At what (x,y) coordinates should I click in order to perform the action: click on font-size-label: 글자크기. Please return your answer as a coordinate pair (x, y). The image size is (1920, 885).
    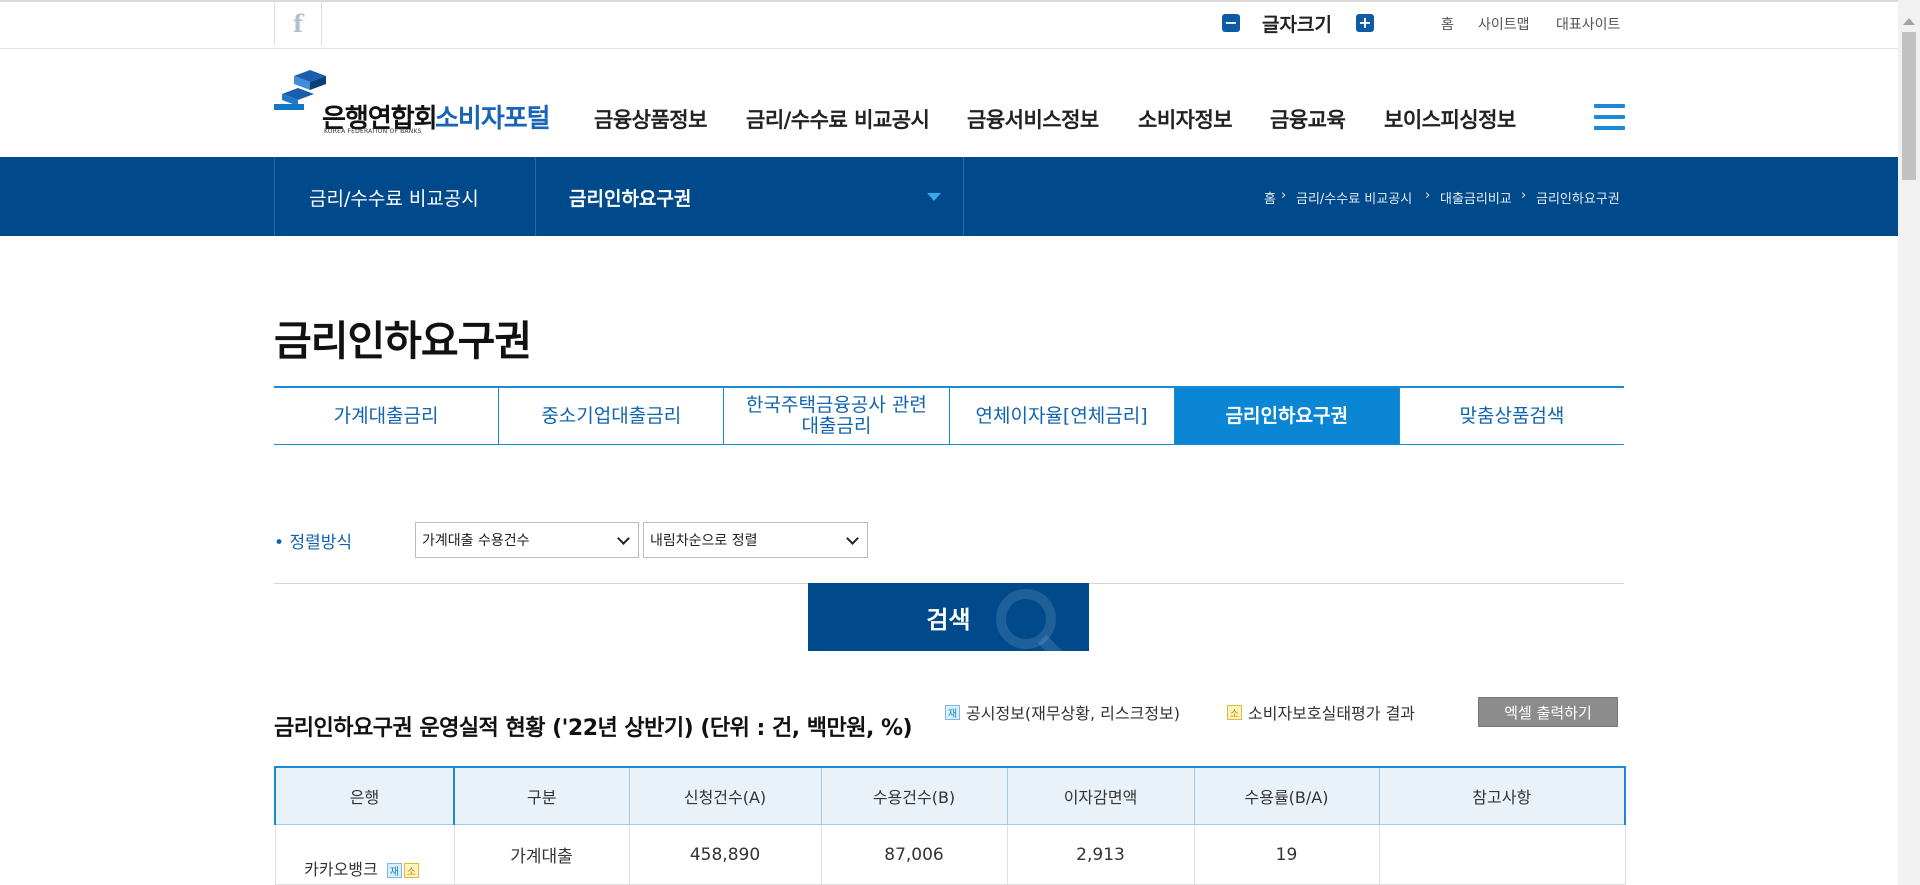
    Looking at the image, I should click on (1297, 25).